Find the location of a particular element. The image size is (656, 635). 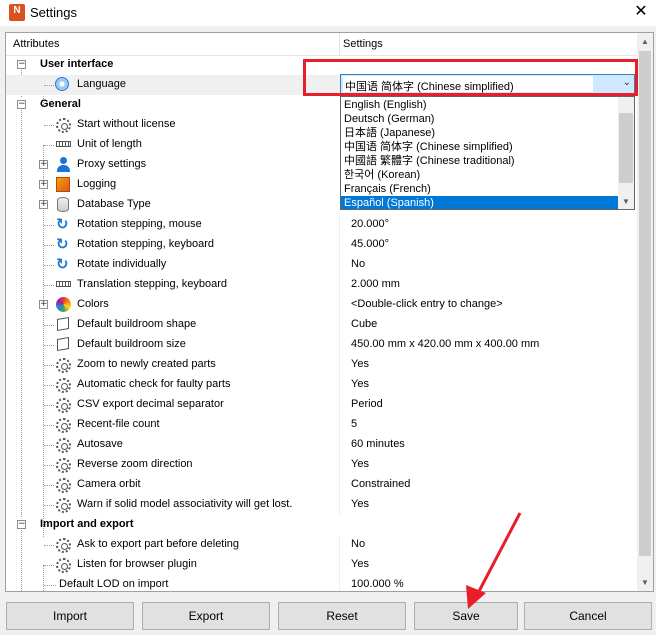

vertical-scrollbar: ▲ ▼ is located at coordinates (645, 312).